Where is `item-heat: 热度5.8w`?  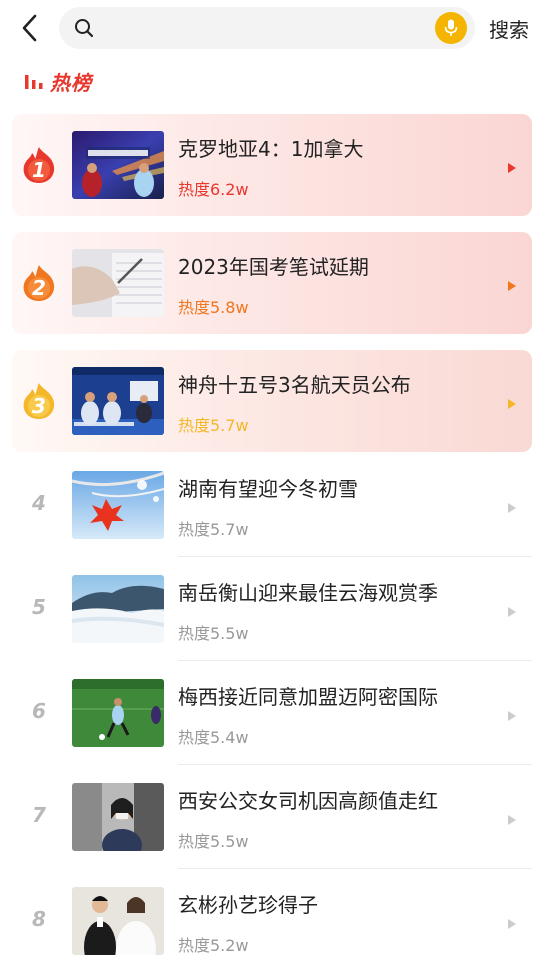 item-heat: 热度5.8w is located at coordinates (213, 307).